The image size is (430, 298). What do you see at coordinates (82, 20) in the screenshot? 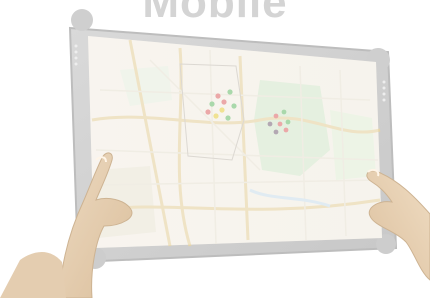
I see `corner-bumper-top-left` at bounding box center [82, 20].